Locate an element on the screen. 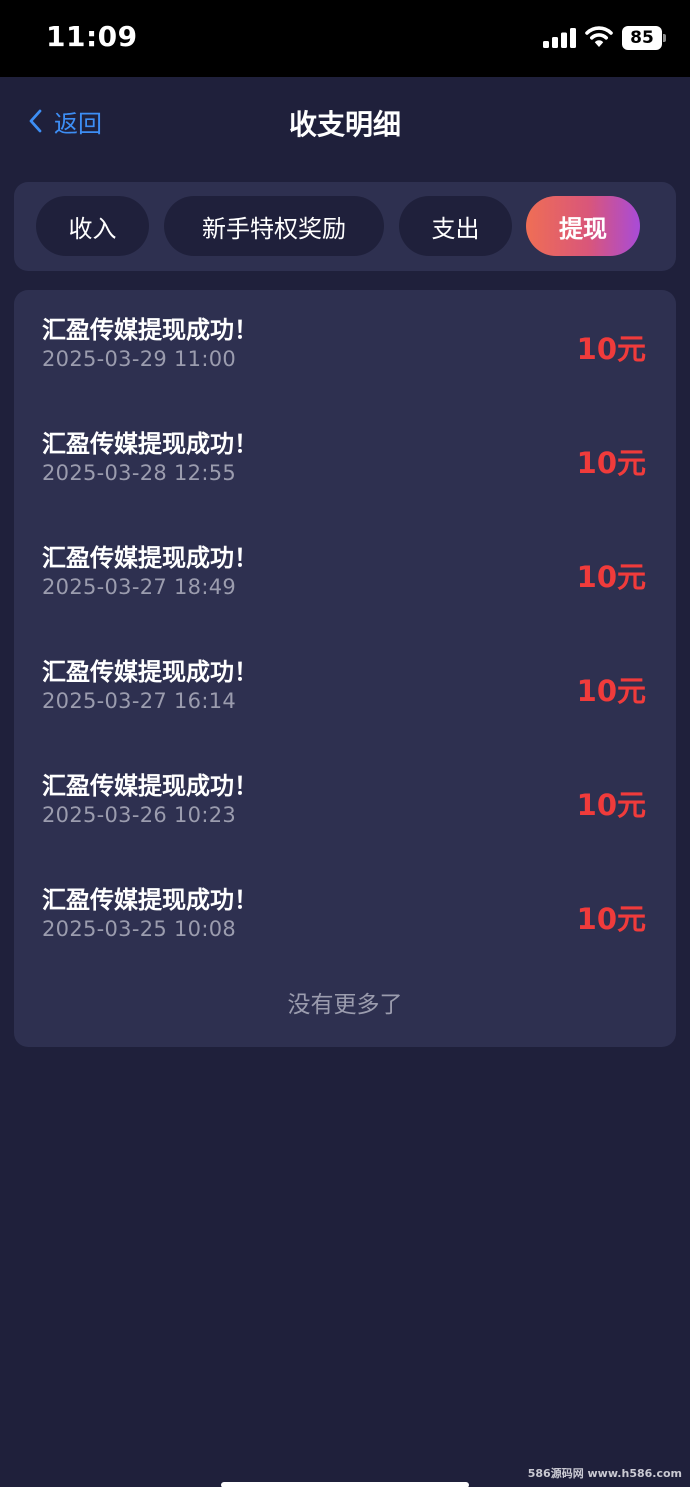  signal-icon is located at coordinates (559, 38).